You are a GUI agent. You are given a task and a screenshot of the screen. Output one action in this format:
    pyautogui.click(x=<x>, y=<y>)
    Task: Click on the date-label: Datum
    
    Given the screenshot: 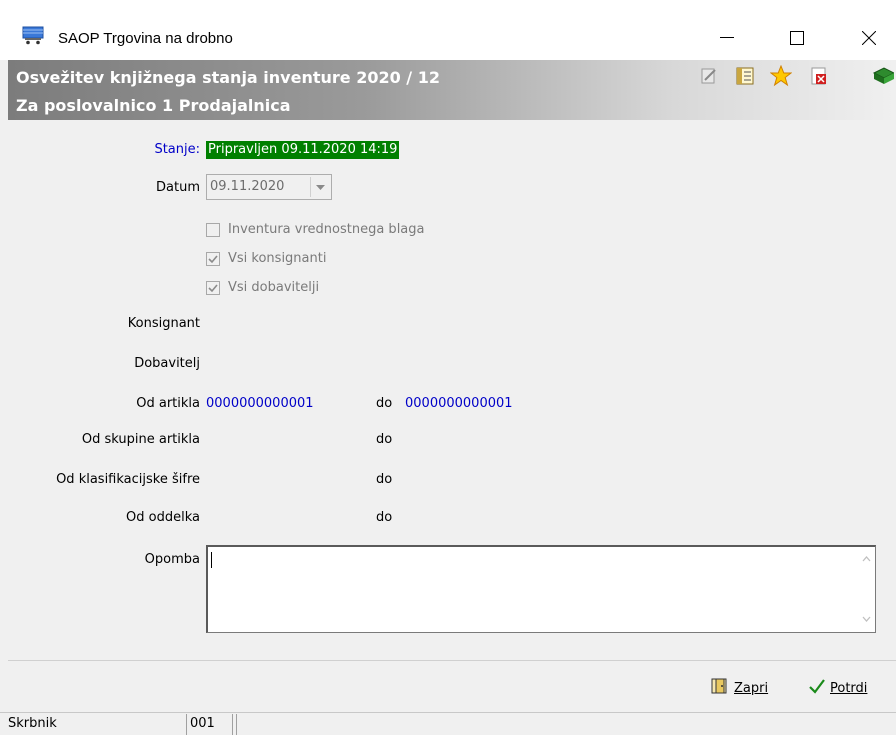 What is the action you would take?
    pyautogui.click(x=178, y=187)
    